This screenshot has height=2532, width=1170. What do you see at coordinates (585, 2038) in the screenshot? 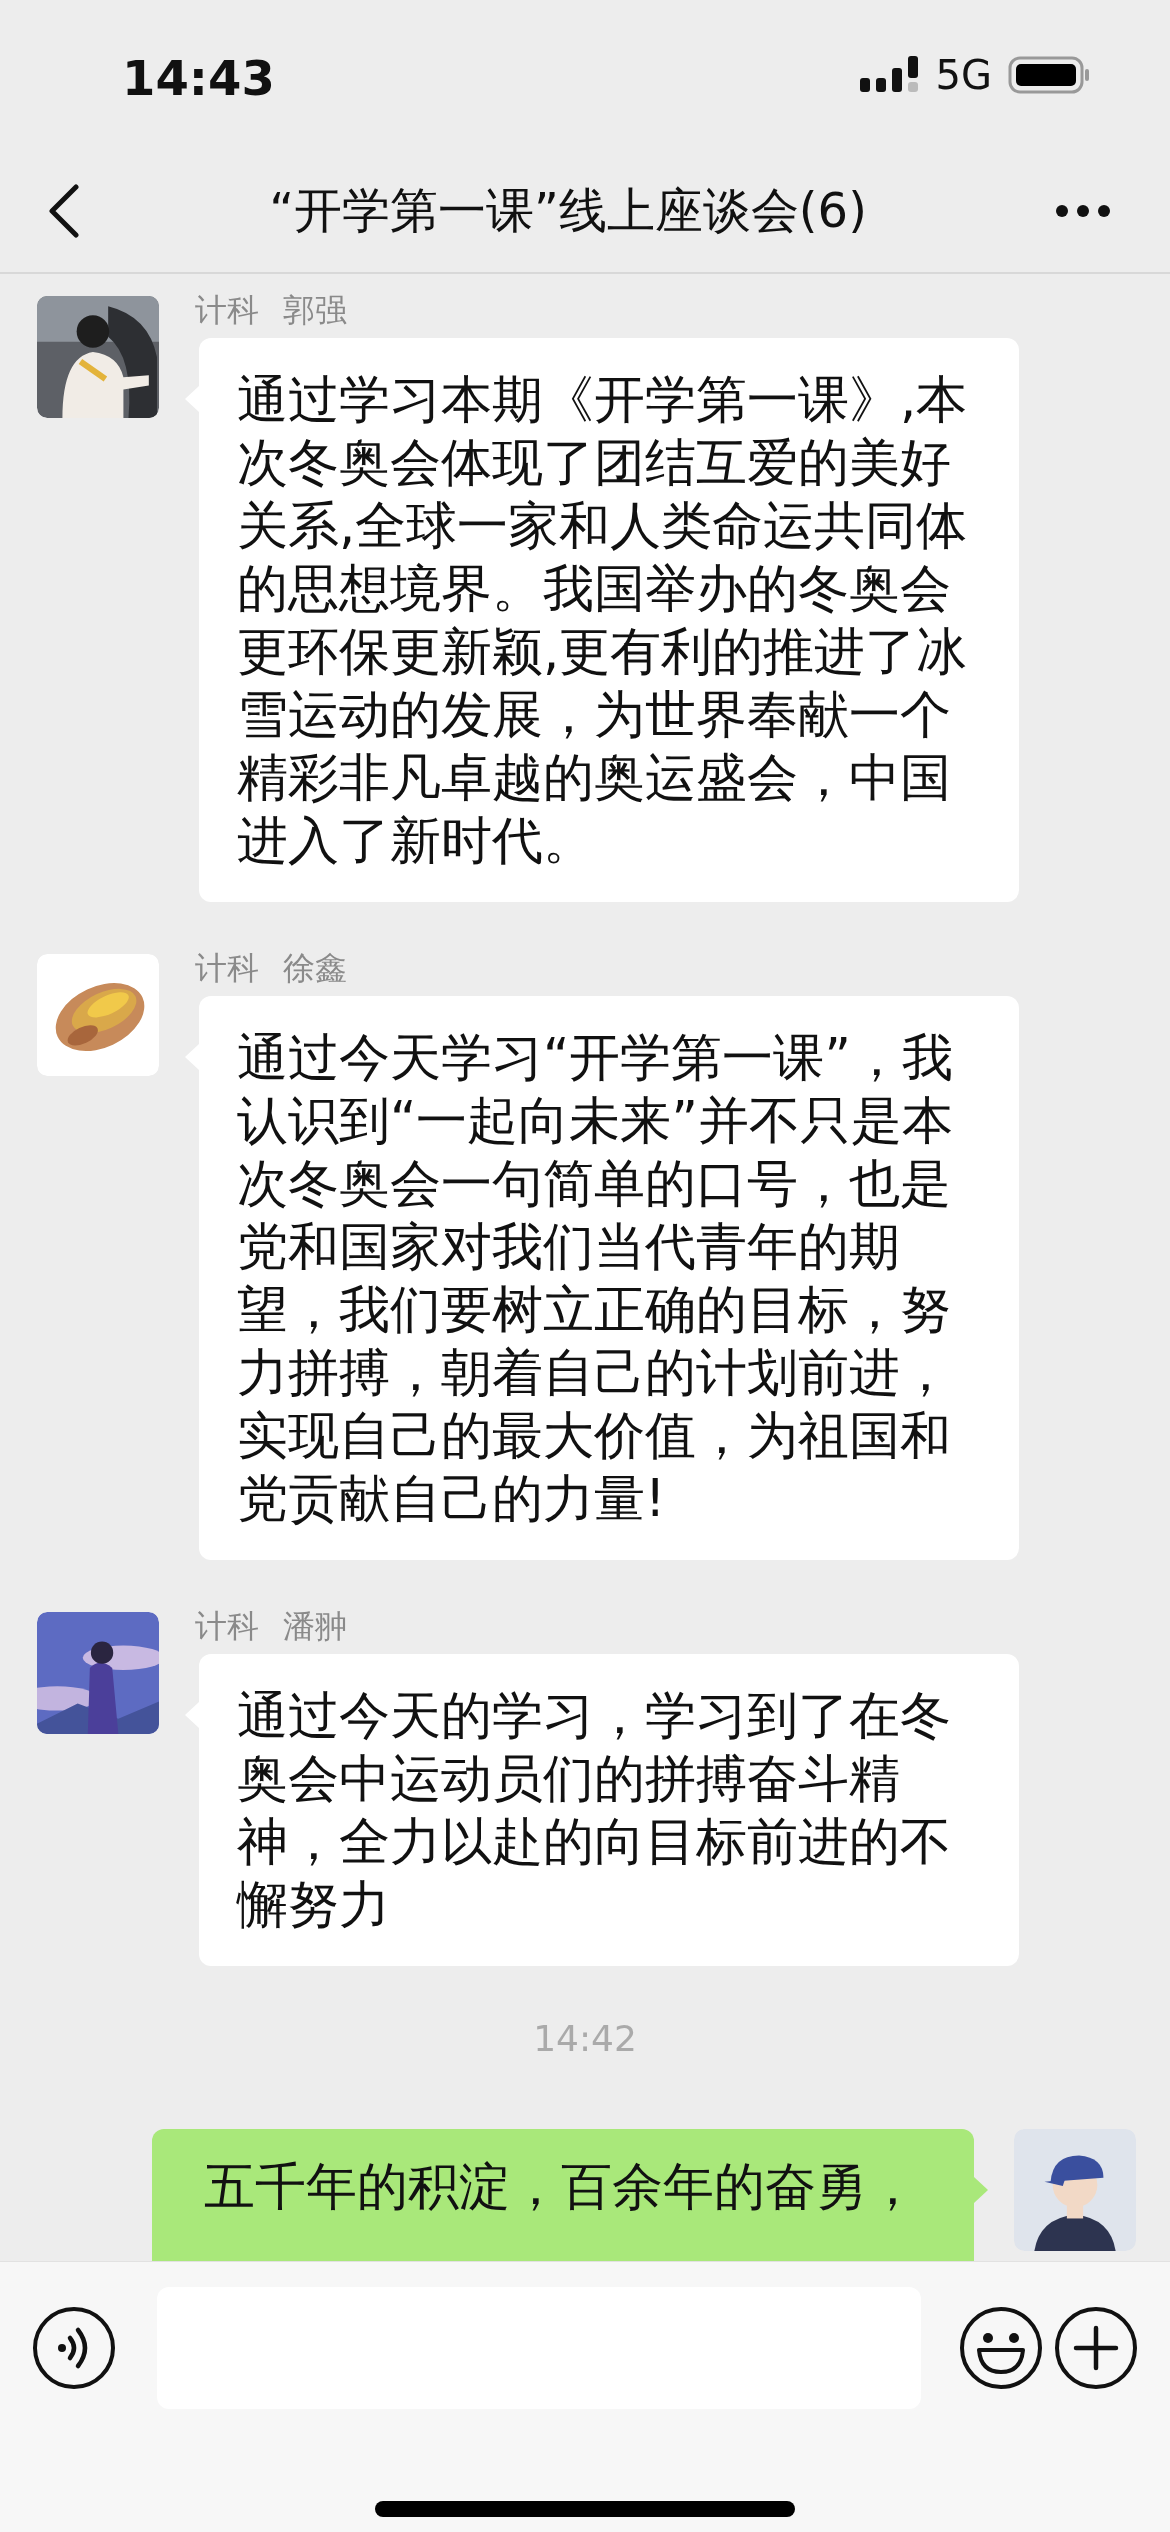
I see `timestamp: 14:42` at bounding box center [585, 2038].